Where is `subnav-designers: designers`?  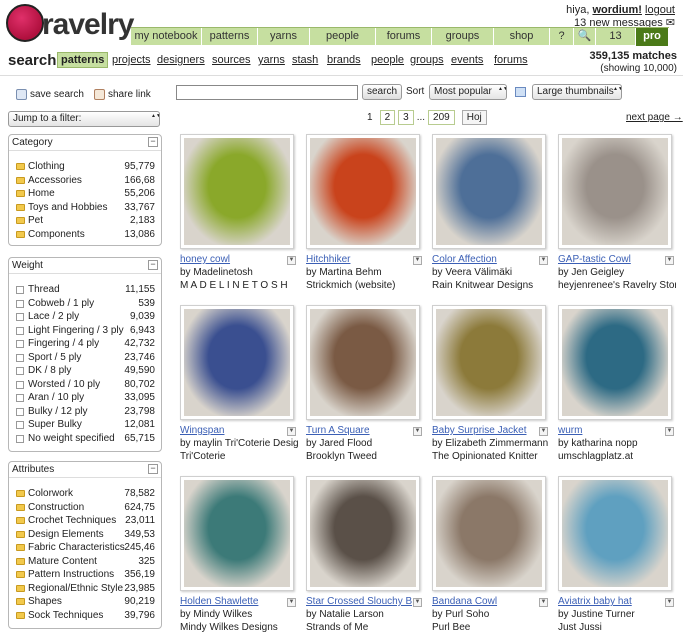
subnav-designers: designers is located at coordinates (181, 60).